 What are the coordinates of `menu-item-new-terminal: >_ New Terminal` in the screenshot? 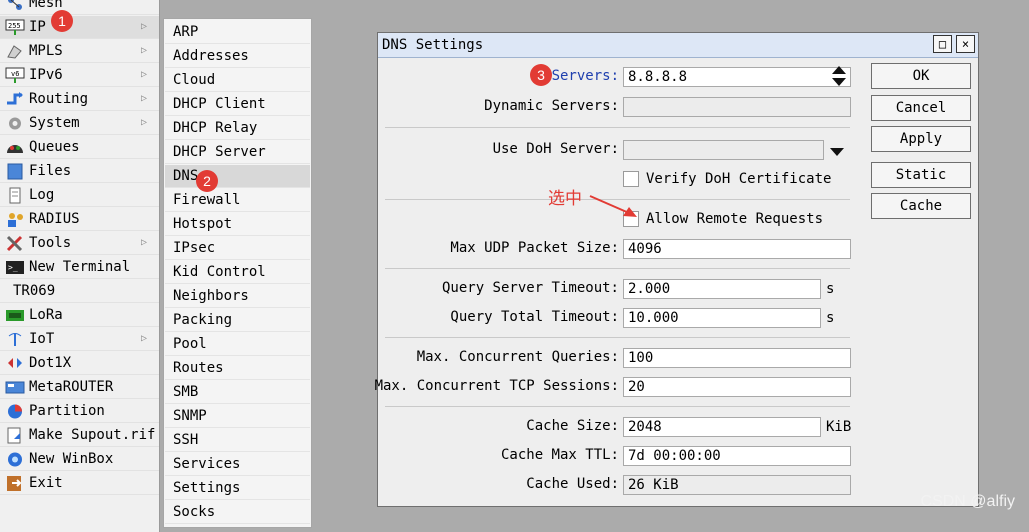 It's located at (79, 267).